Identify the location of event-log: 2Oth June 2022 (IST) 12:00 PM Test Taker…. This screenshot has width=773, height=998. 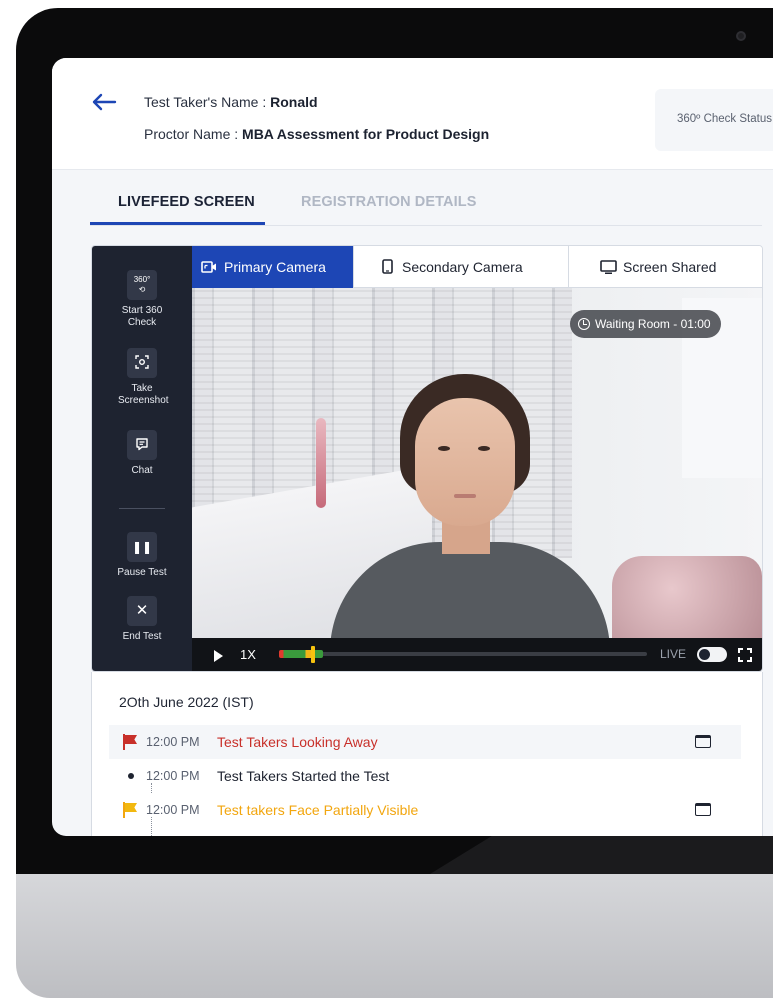
(427, 754).